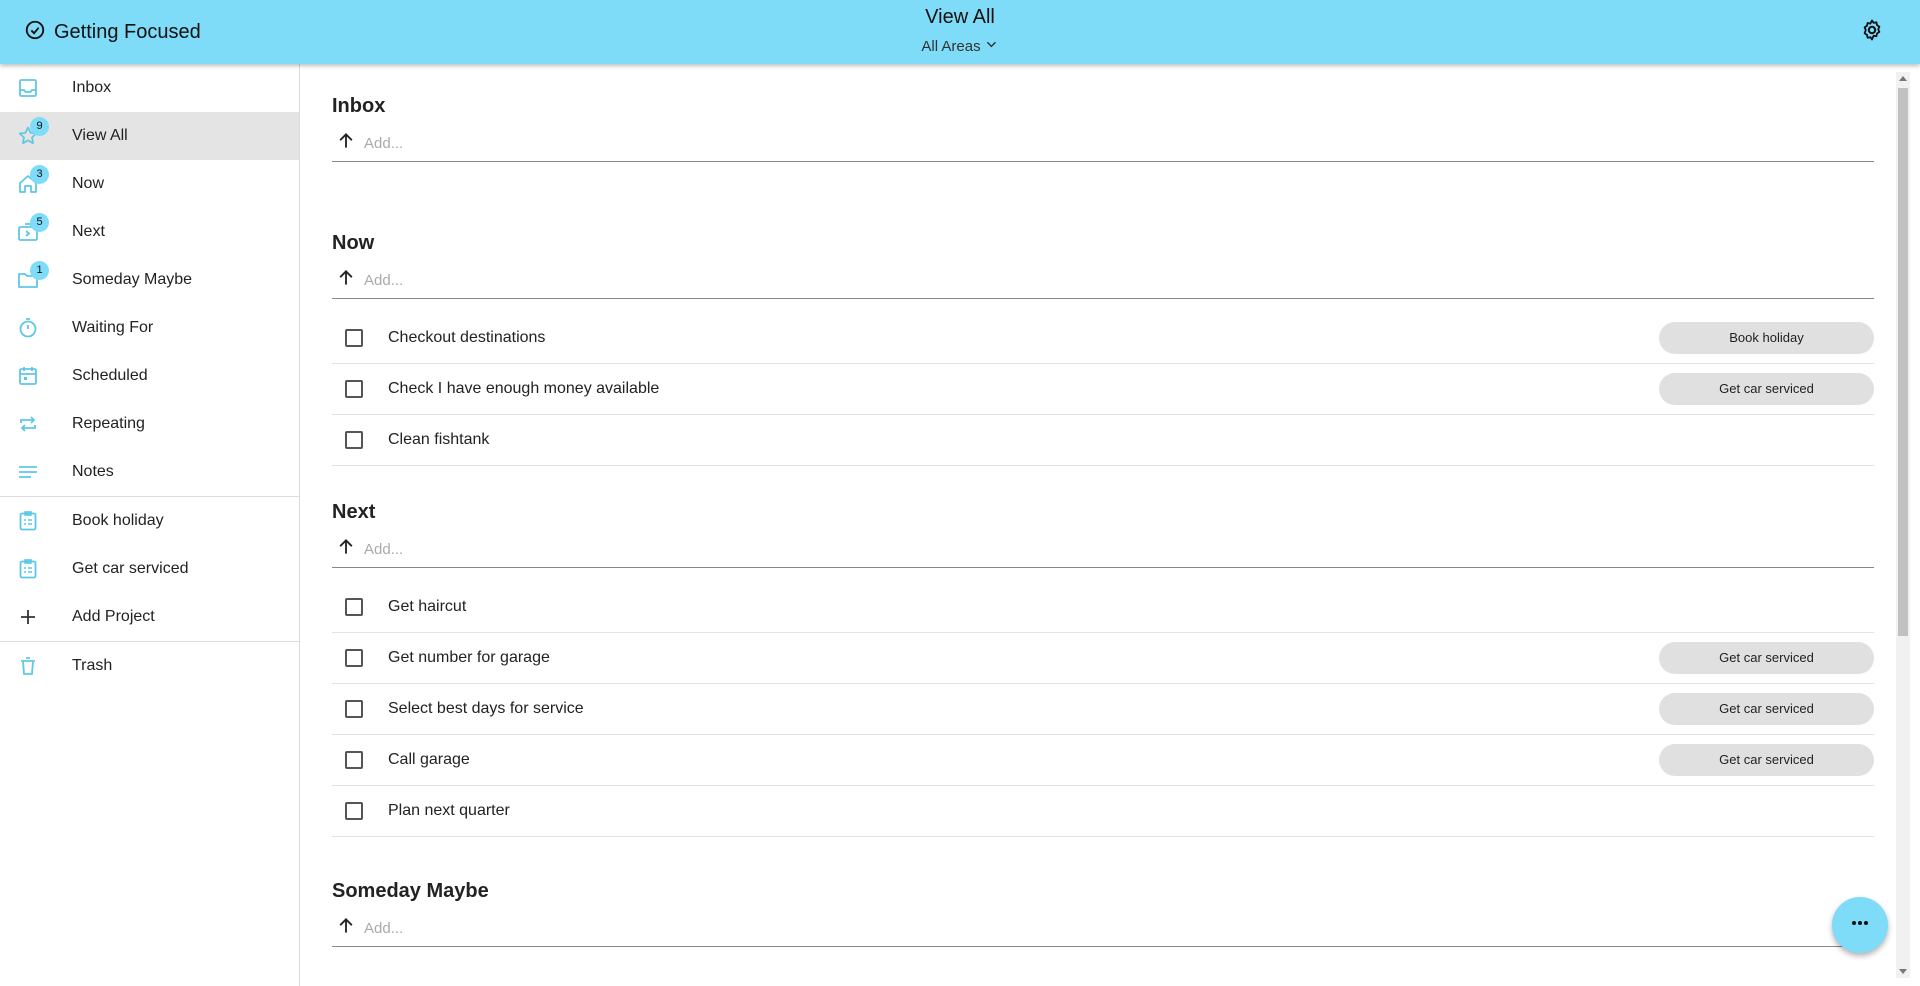 The image size is (1920, 986). What do you see at coordinates (28, 376) in the screenshot?
I see `calendar-icon` at bounding box center [28, 376].